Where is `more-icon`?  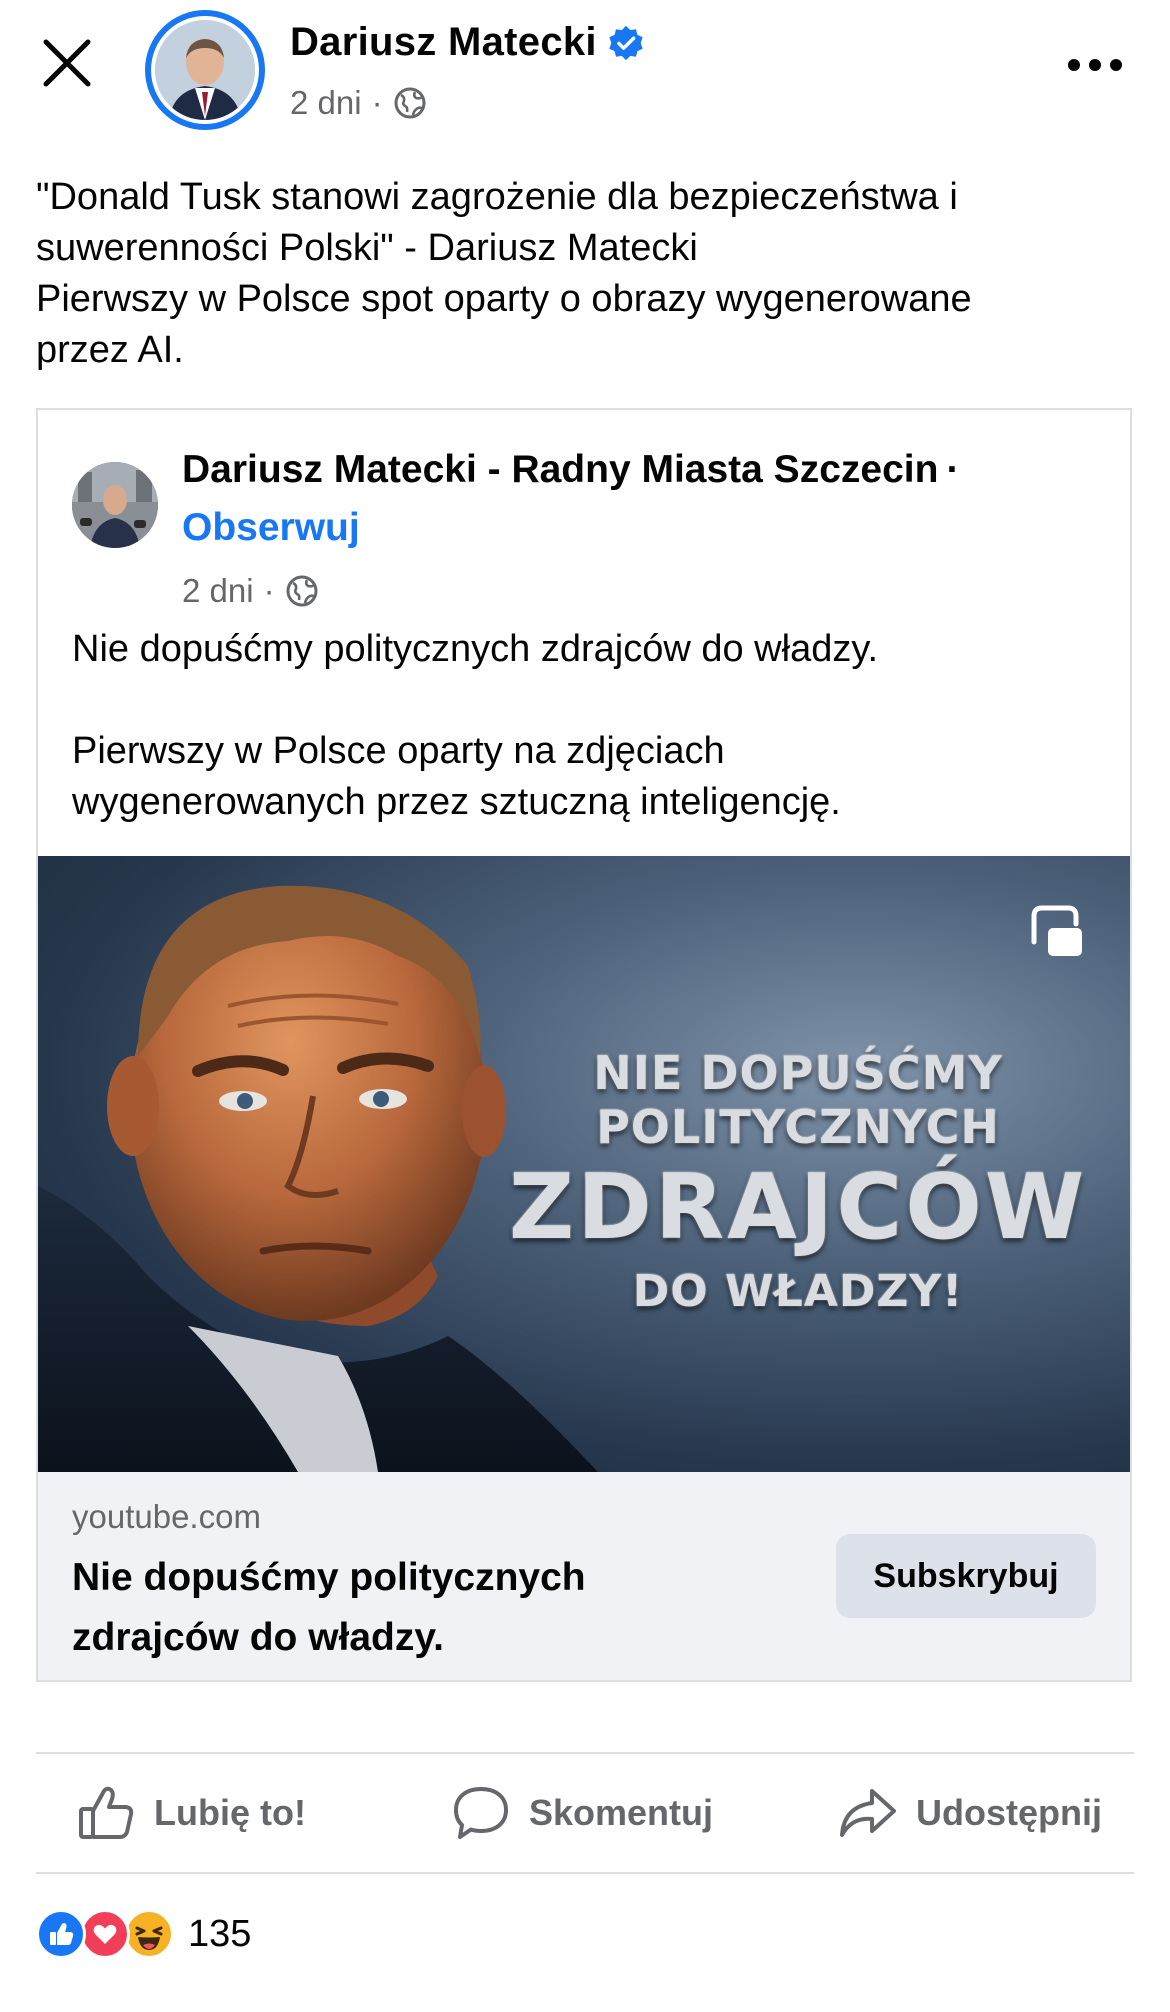 more-icon is located at coordinates (1095, 65).